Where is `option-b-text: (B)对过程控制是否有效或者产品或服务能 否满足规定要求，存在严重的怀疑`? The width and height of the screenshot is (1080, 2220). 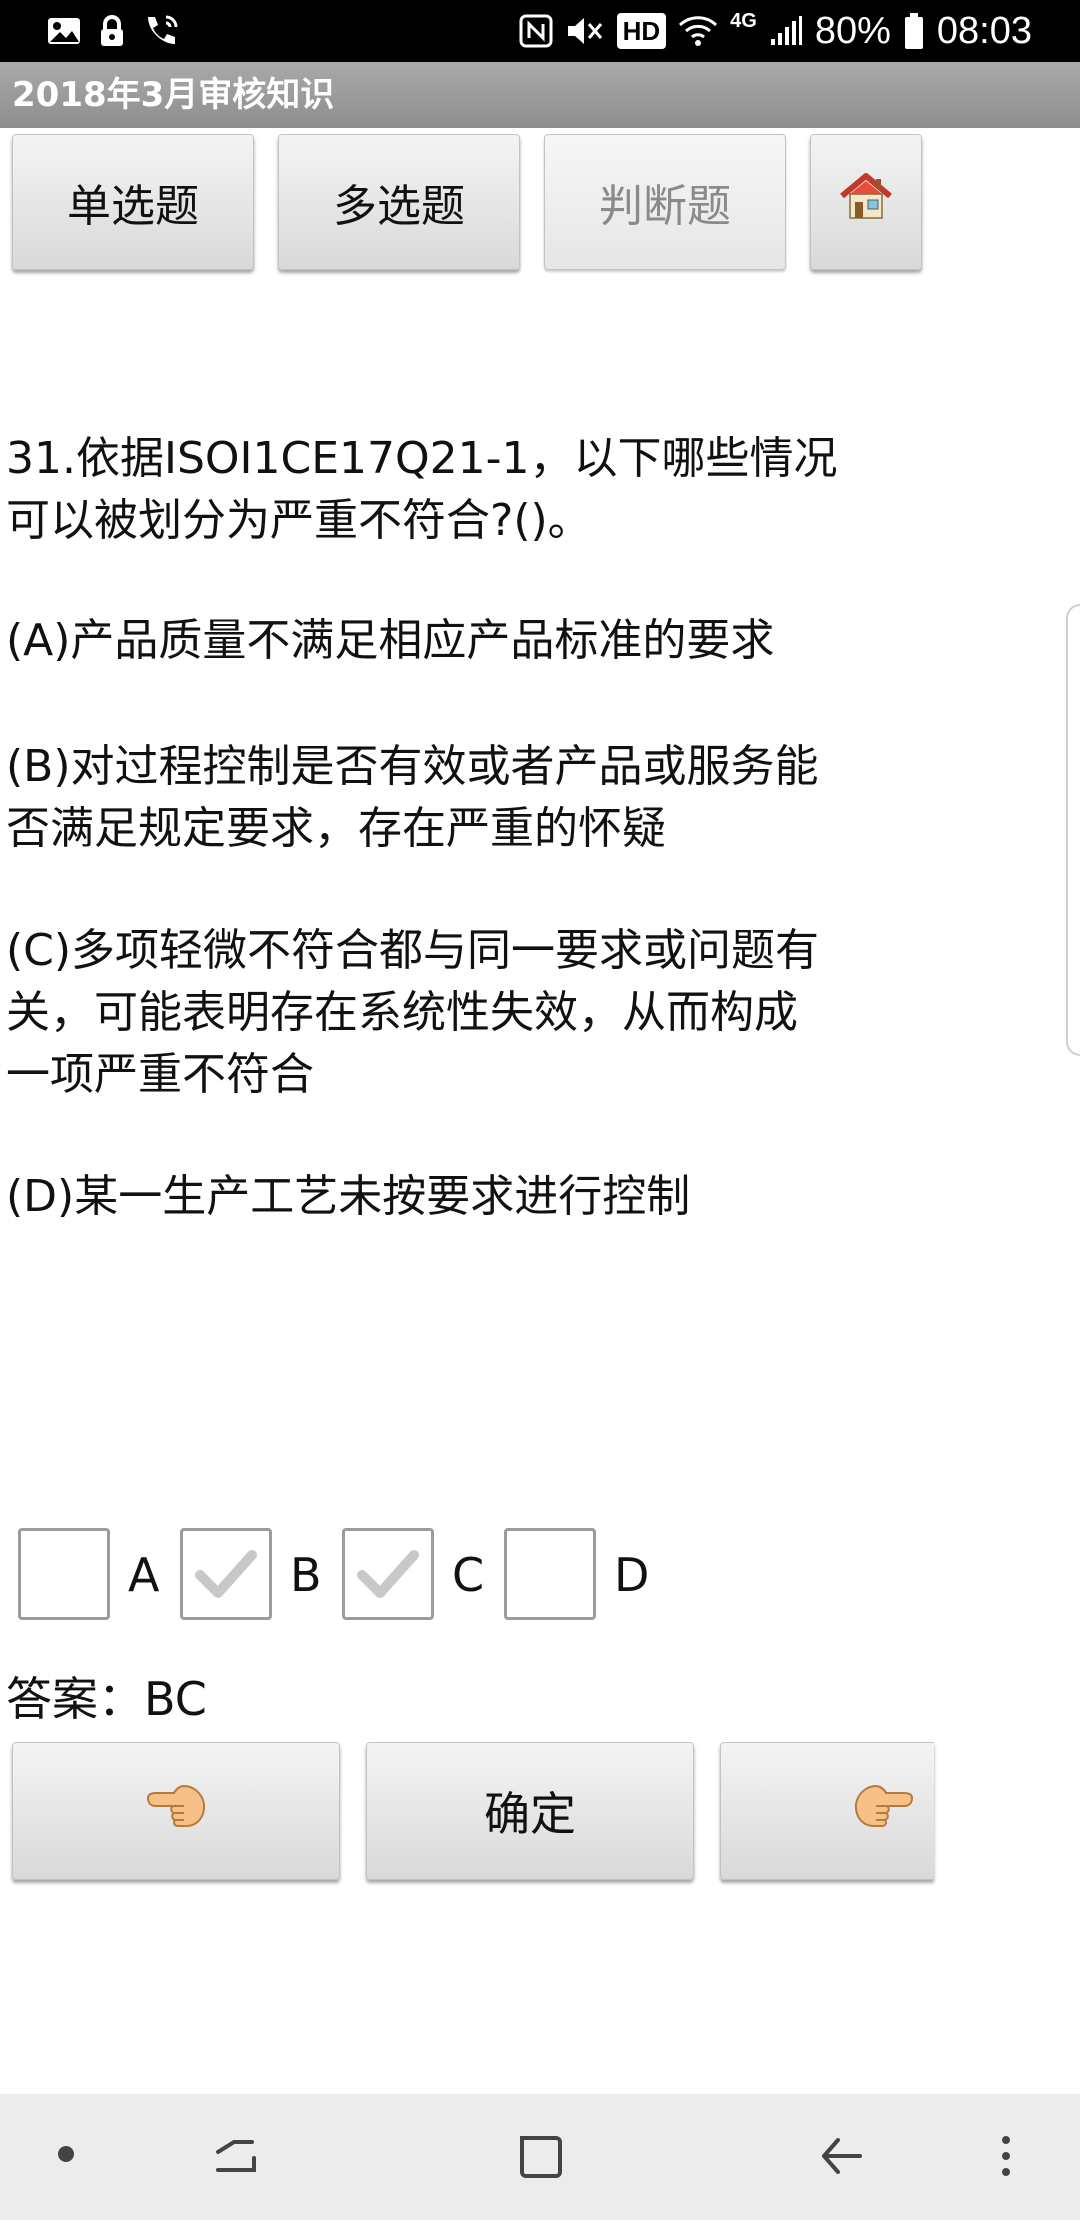 option-b-text: (B)对过程控制是否有效或者产品或服务能 否满足规定要求，存在严重的怀疑 is located at coordinates (456, 798).